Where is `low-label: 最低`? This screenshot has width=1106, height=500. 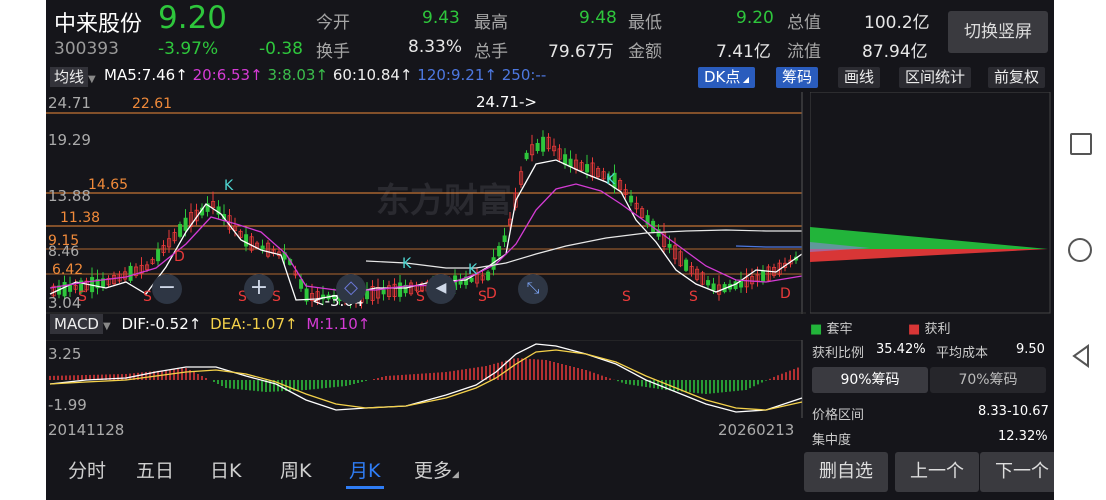
low-label: 最低 is located at coordinates (645, 23).